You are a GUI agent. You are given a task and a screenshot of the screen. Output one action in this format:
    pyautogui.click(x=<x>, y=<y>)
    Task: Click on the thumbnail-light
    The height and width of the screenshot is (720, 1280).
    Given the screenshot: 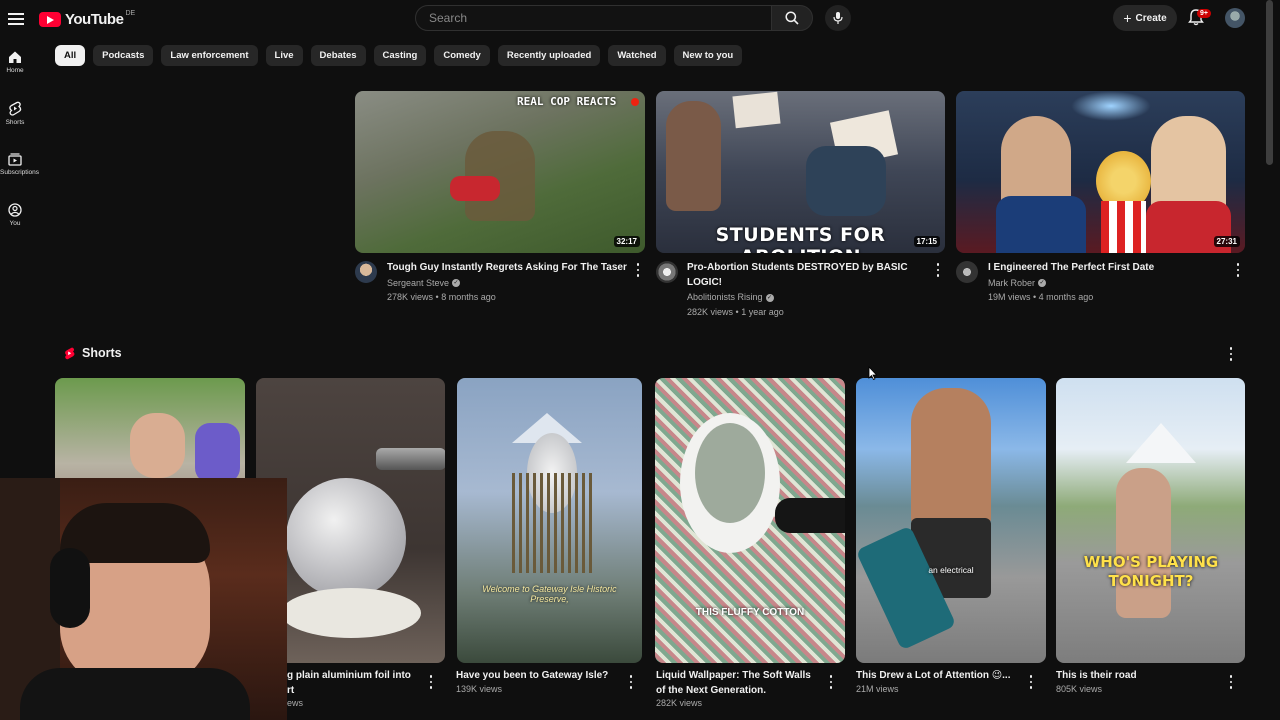 What is the action you would take?
    pyautogui.click(x=1111, y=106)
    